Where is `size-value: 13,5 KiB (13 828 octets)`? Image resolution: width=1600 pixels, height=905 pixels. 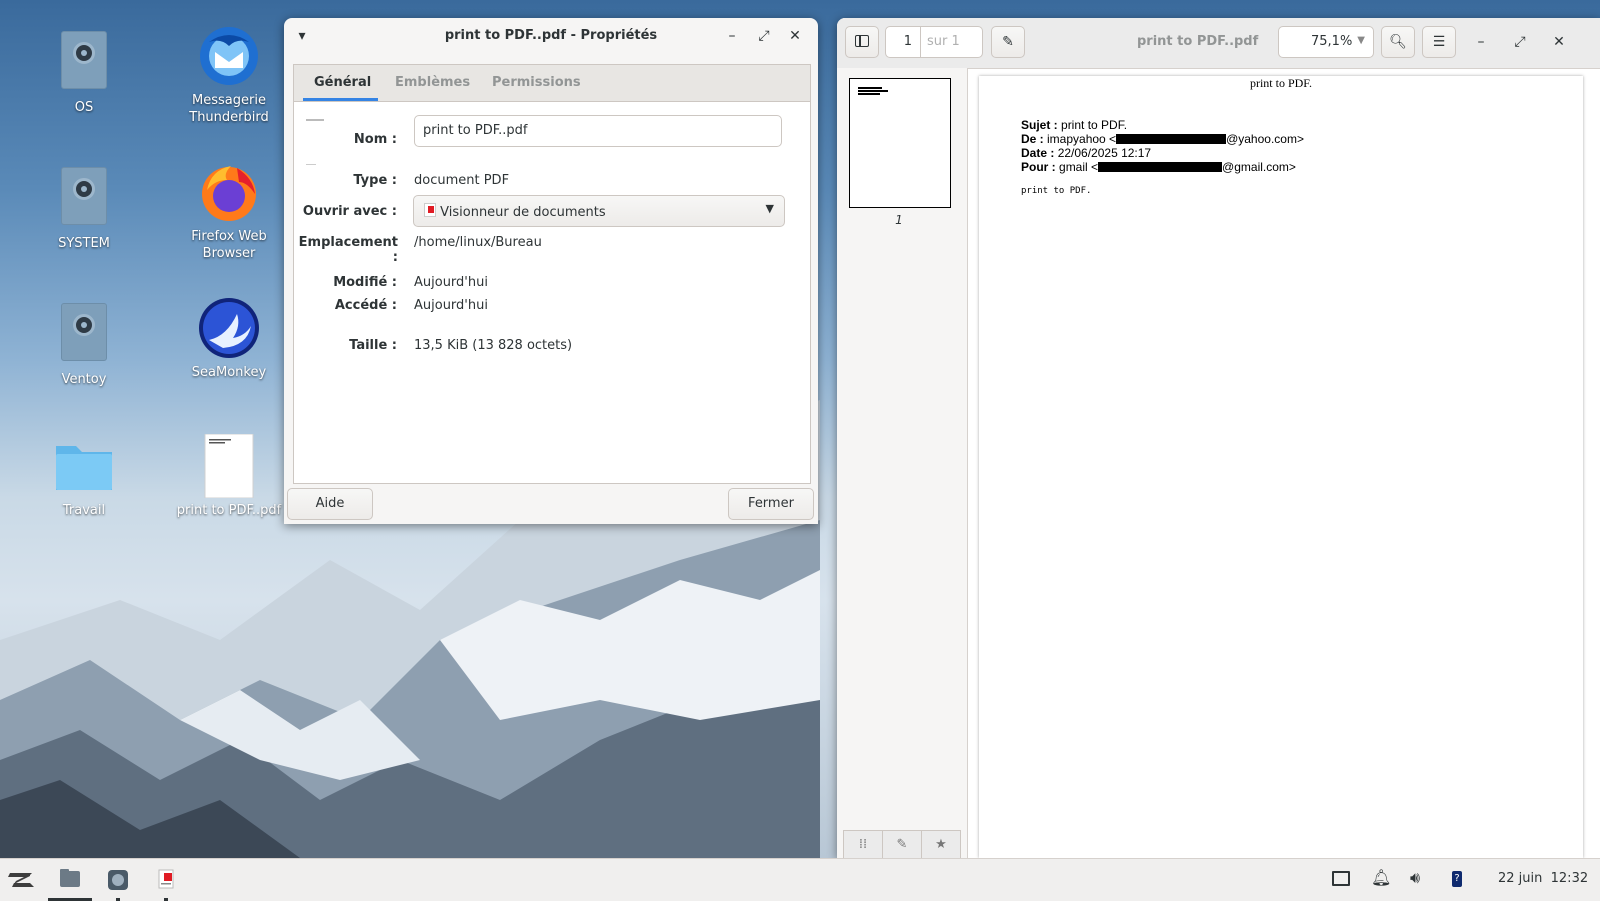
size-value: 13,5 KiB (13 828 octets) is located at coordinates (493, 345).